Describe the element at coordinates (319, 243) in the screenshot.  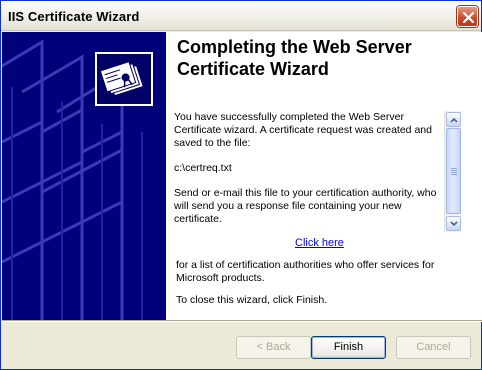
I see `ca-list-link: Click here` at that location.